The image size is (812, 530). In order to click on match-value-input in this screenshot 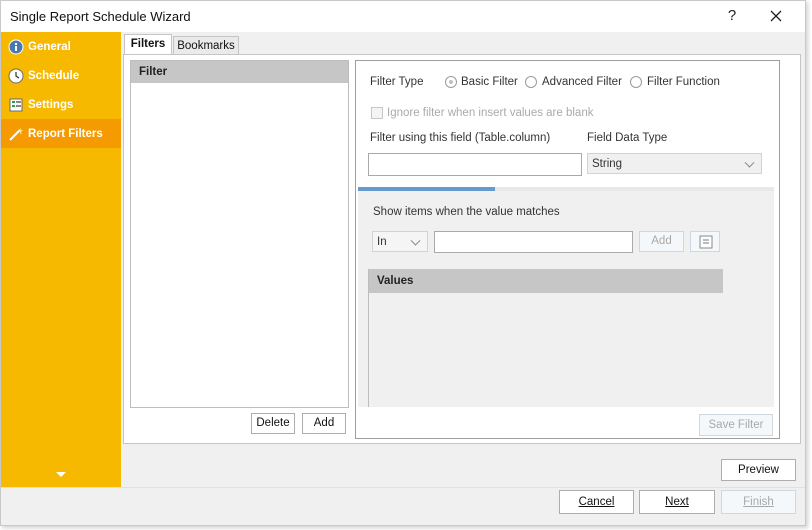, I will do `click(533, 242)`.